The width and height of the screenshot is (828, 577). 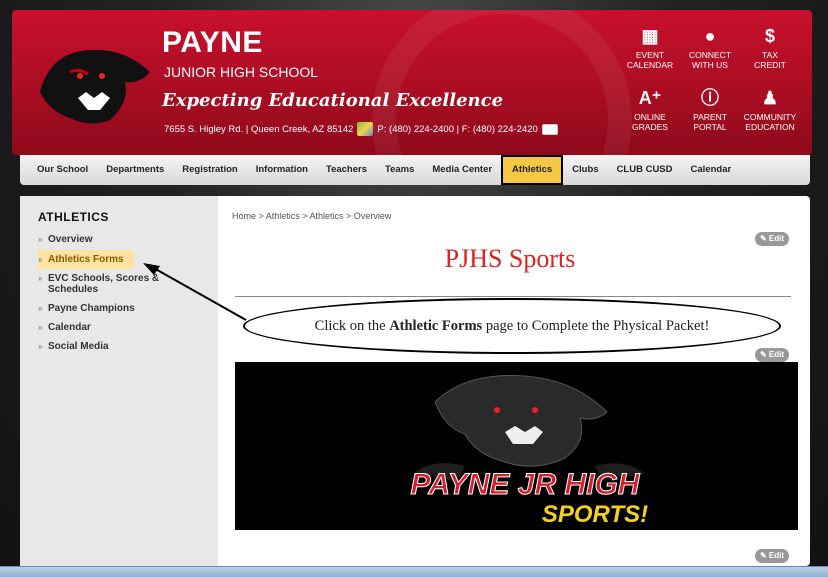 I want to click on banner-line1: PAYNE JR HIGH, so click(x=526, y=484).